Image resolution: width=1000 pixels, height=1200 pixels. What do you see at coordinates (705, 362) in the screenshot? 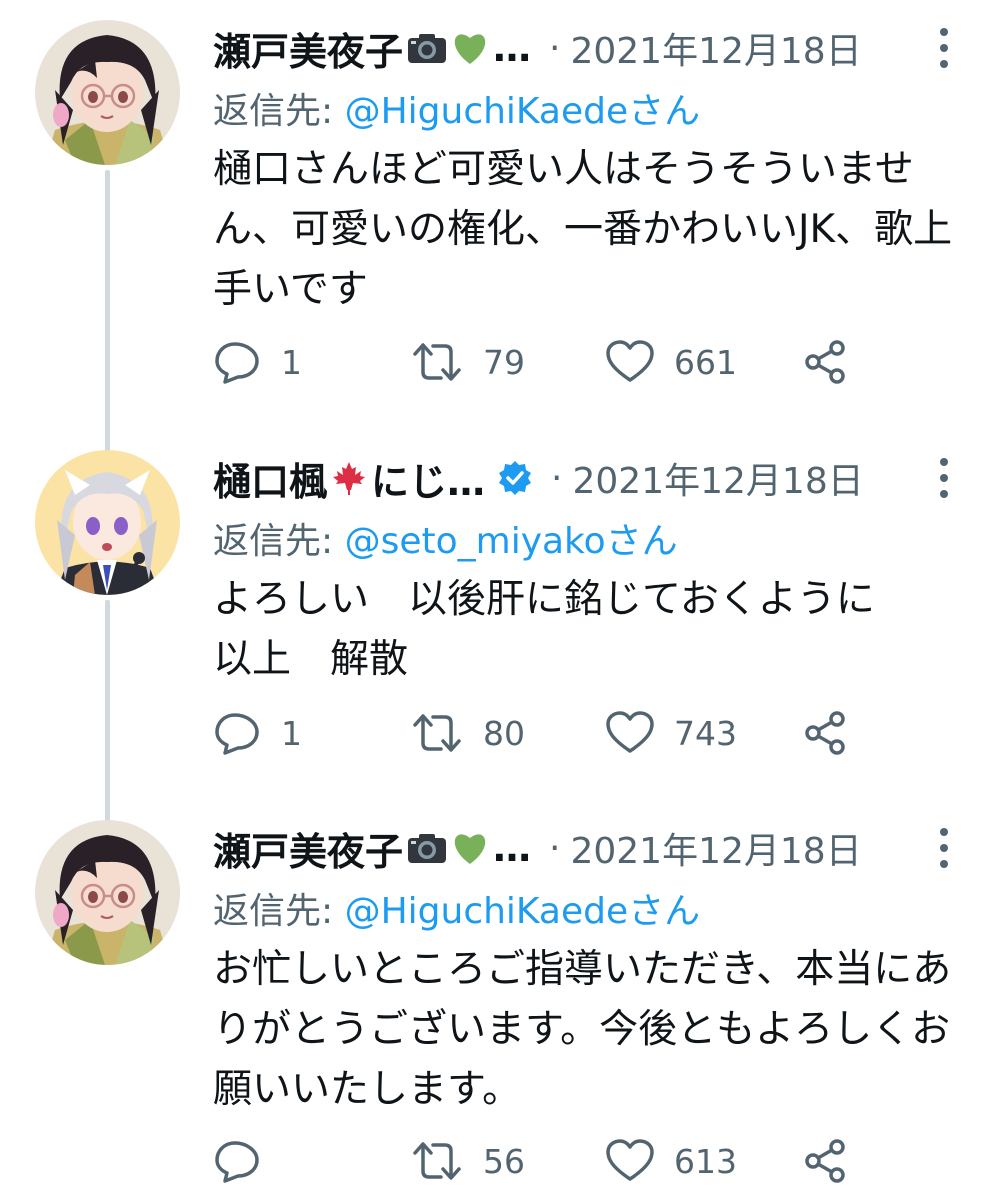
I see `like-count: 661` at bounding box center [705, 362].